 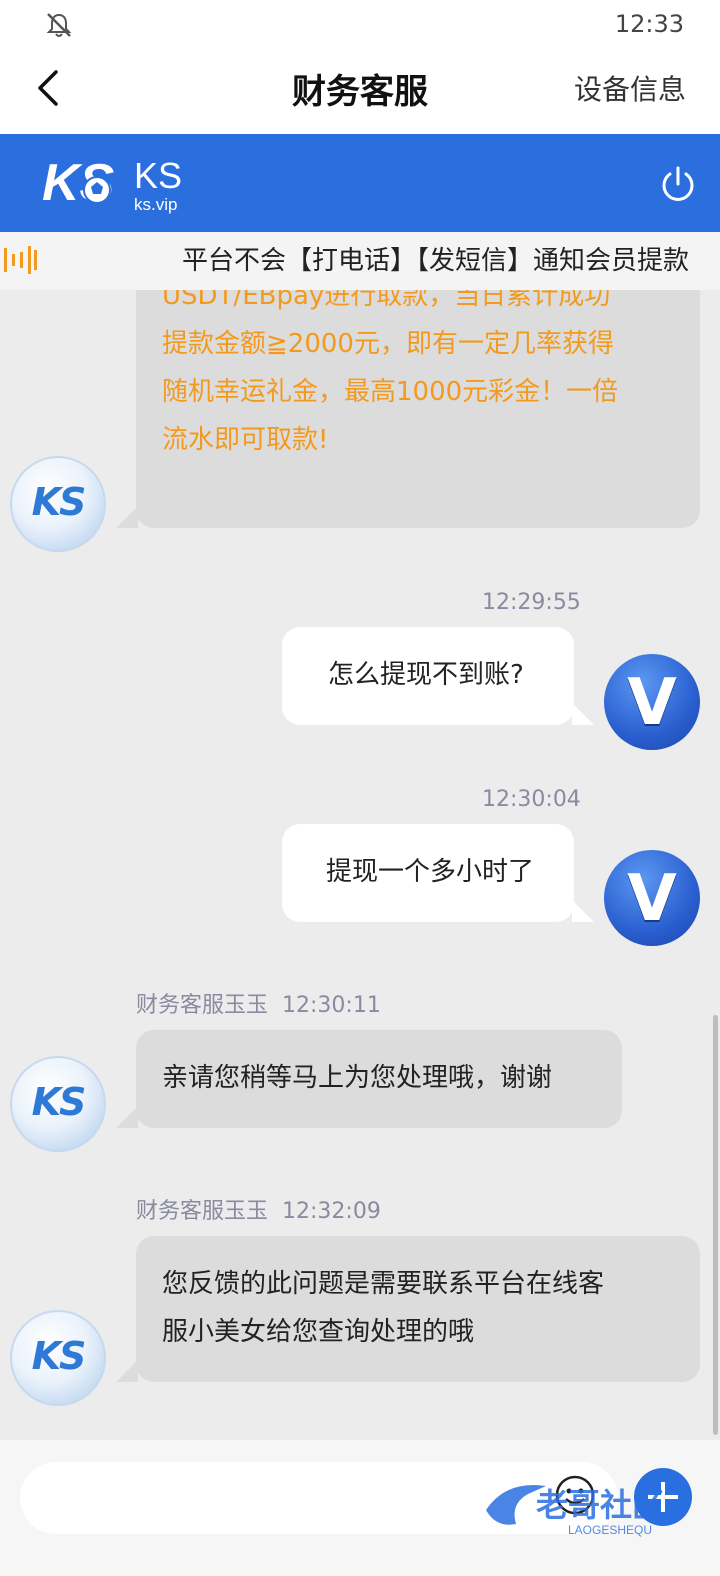 What do you see at coordinates (331, 1005) in the screenshot?
I see `message-timestamp: 12:30:11` at bounding box center [331, 1005].